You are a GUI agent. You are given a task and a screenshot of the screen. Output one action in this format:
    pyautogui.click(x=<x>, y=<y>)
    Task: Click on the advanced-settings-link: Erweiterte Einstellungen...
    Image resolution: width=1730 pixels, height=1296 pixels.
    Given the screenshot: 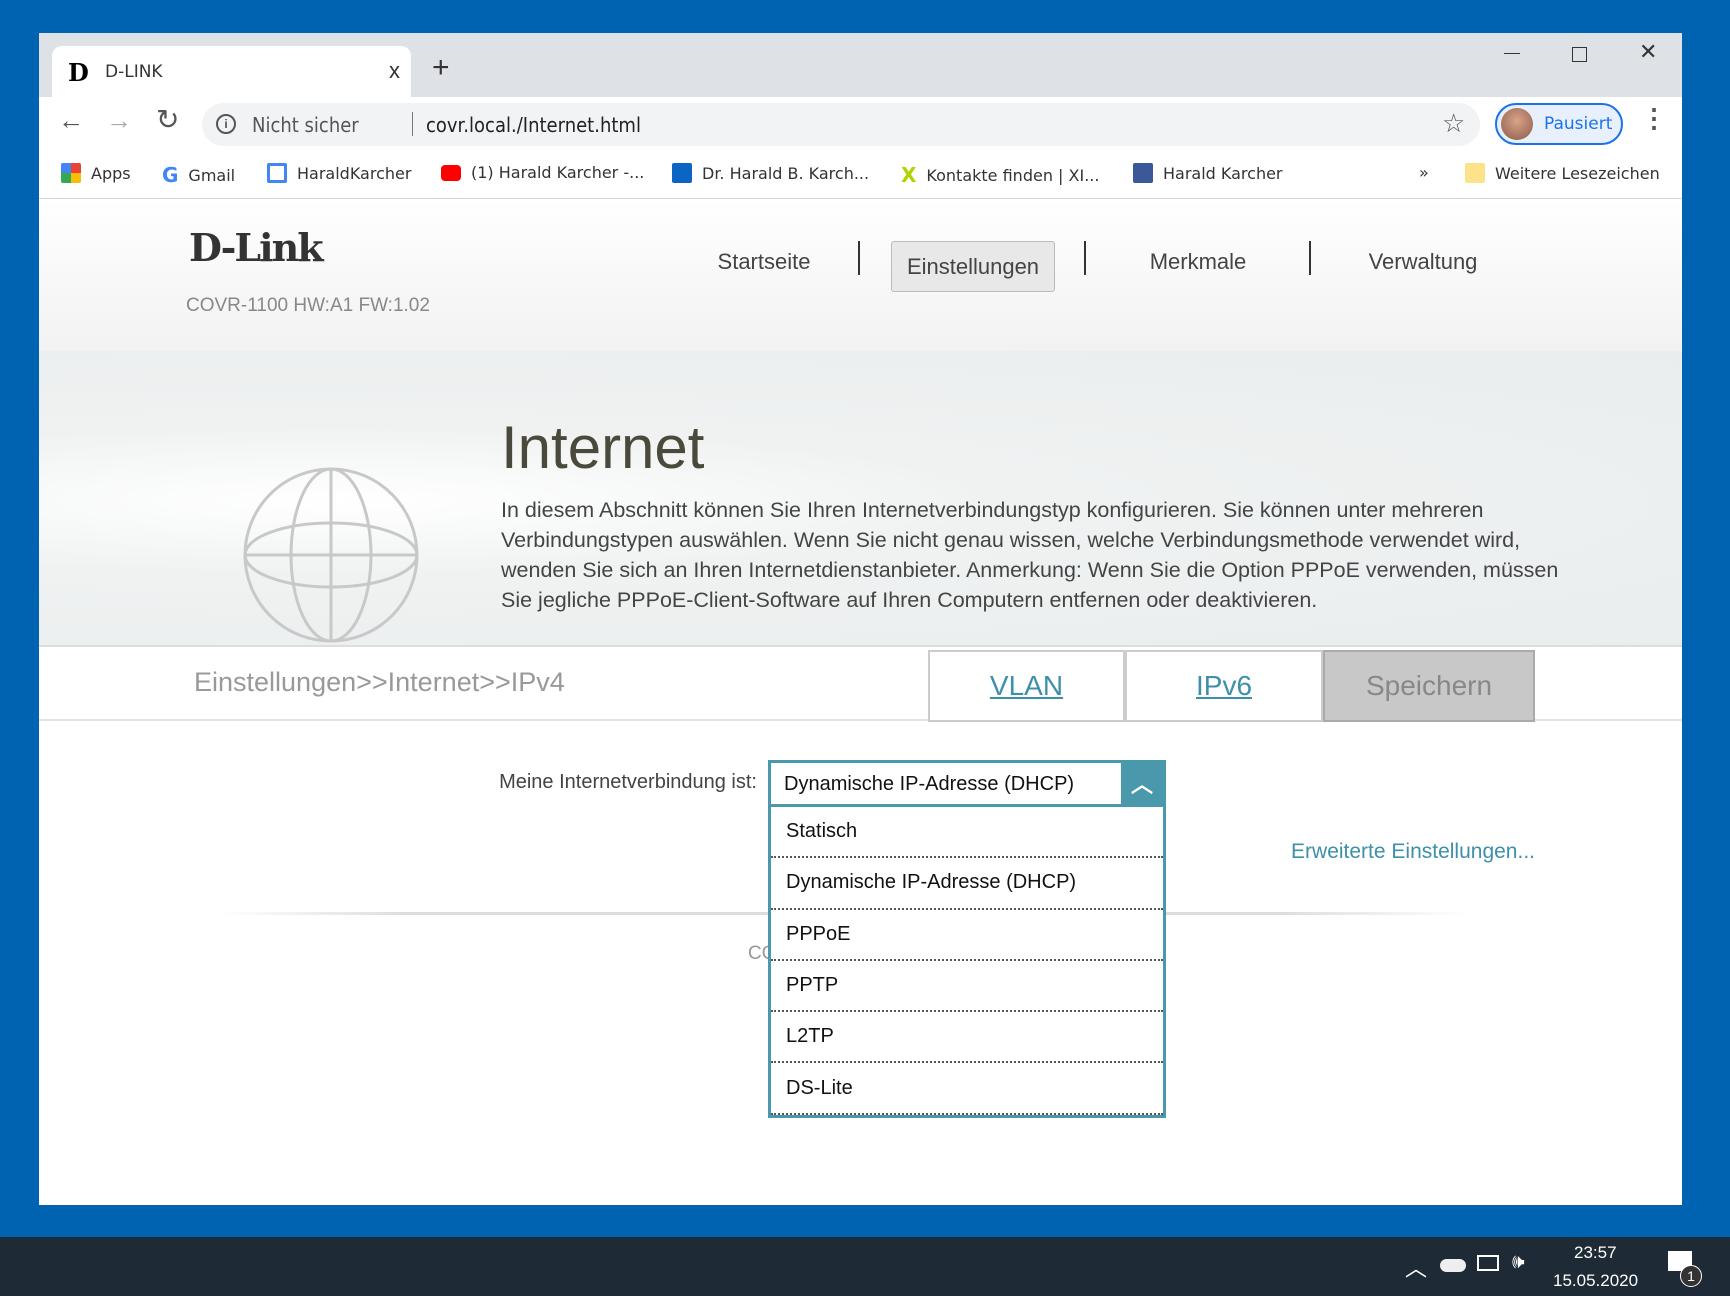 What is the action you would take?
    pyautogui.click(x=1413, y=852)
    